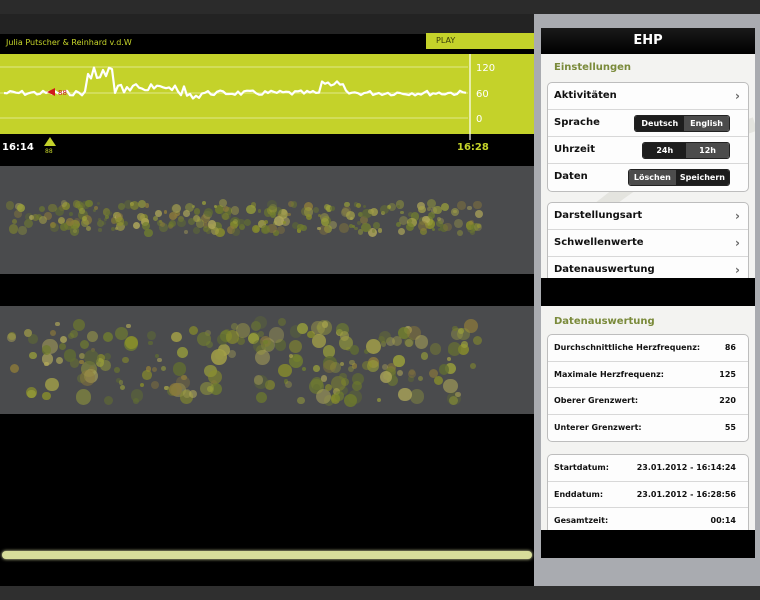 The image size is (760, 600). What do you see at coordinates (665, 150) in the screenshot?
I see `time-24h-option: 24h` at bounding box center [665, 150].